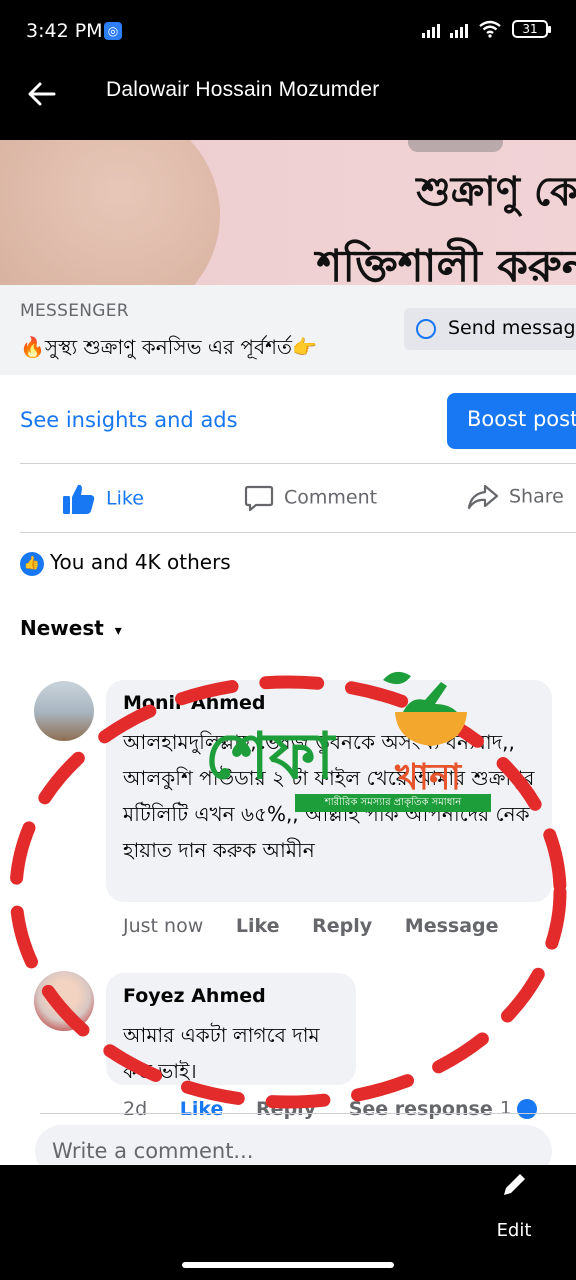  Describe the element at coordinates (118, 631) in the screenshot. I see `chevron-down-icon: ▾` at that location.